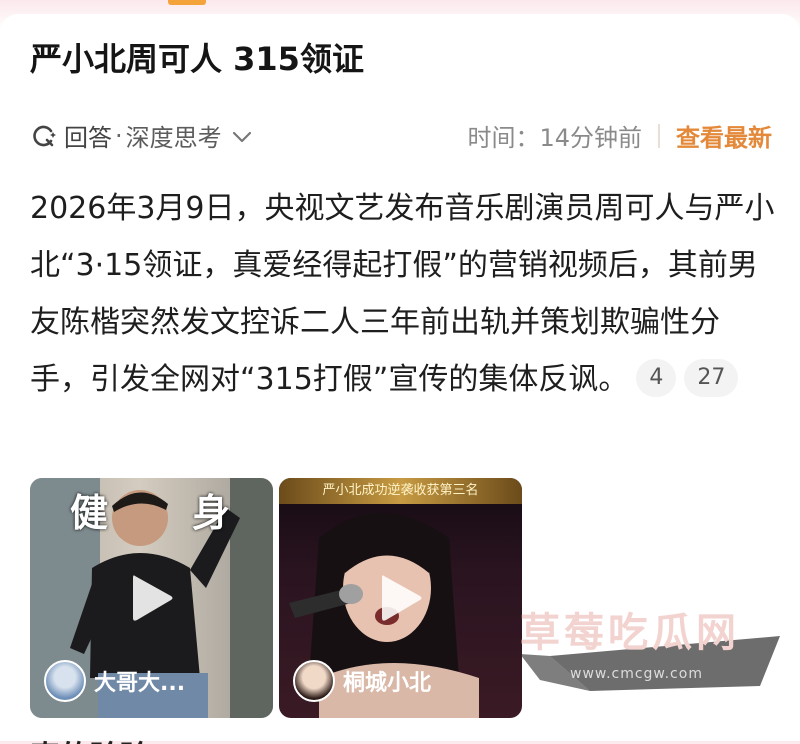 The image size is (800, 744). I want to click on video-banner: 严小北成功逆袭收获第三名, so click(400, 491).